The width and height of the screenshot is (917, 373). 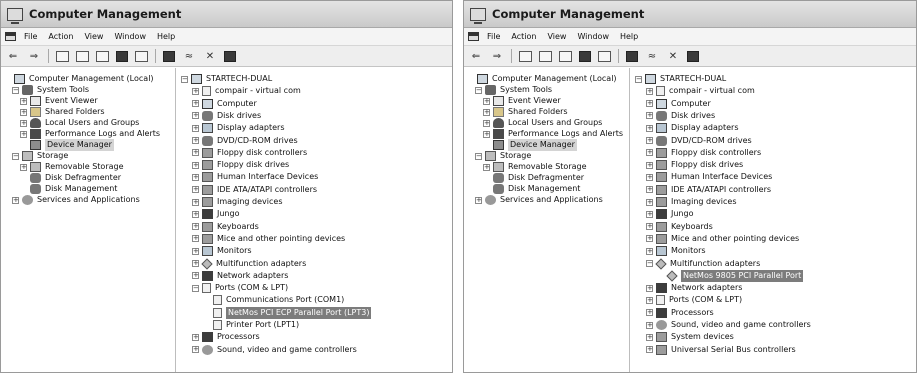 What do you see at coordinates (694, 300) in the screenshot?
I see `tree-item-ports-com-lpt: + Ports (COM & LPT)` at bounding box center [694, 300].